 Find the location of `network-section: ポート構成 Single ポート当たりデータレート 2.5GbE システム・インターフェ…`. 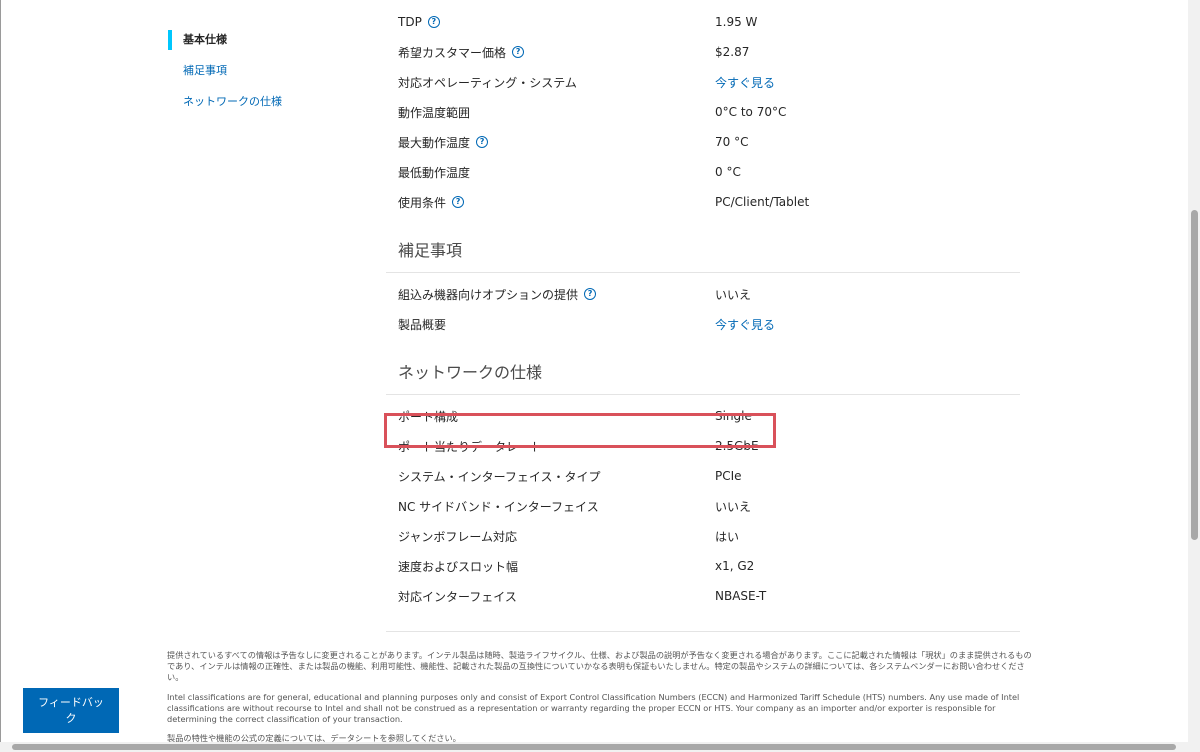

network-section: ポート構成 Single ポート当たりデータレート 2.5GbE システム・インターフェ… is located at coordinates (703, 506).